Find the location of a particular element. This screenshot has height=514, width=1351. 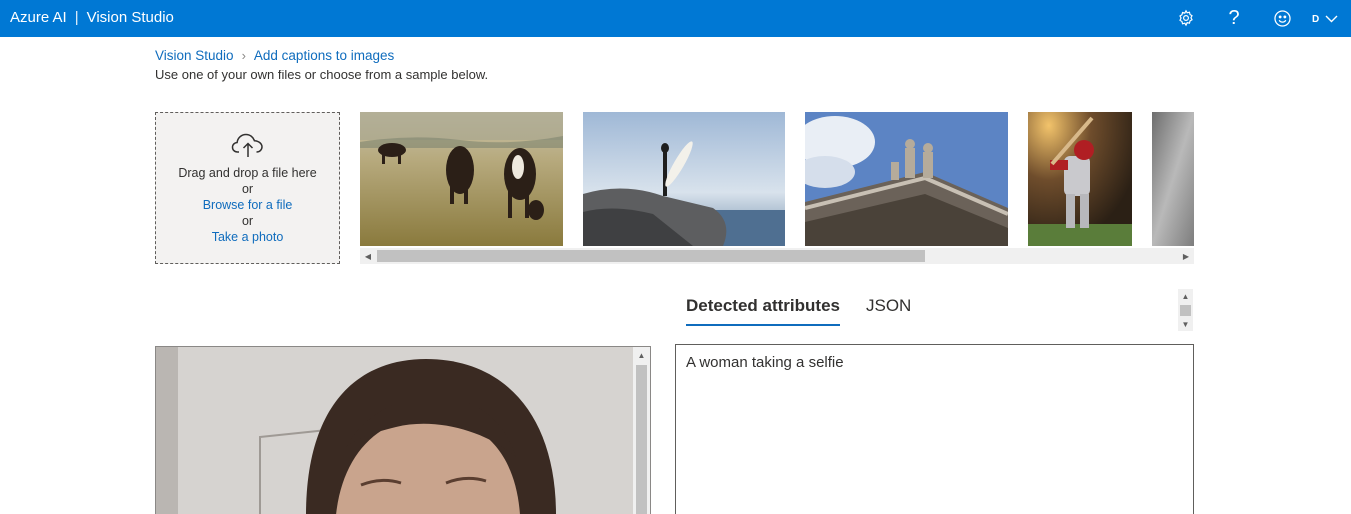

help-icon: ? is located at coordinates (1234, 18).